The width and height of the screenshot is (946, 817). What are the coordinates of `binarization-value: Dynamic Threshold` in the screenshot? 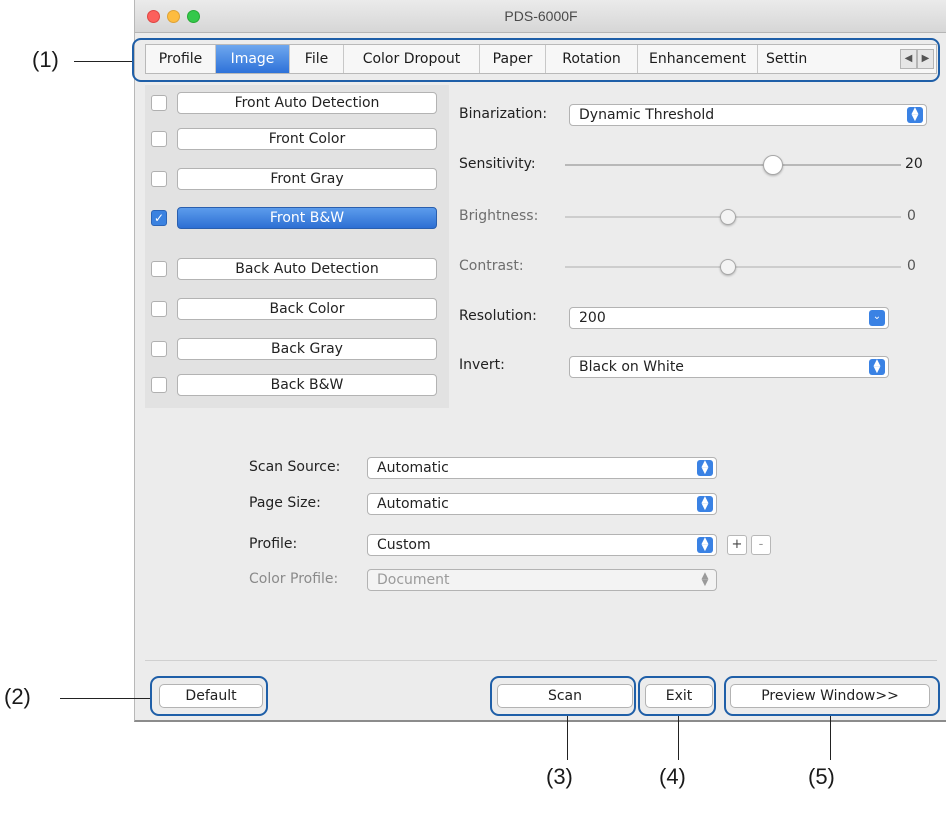 It's located at (647, 115).